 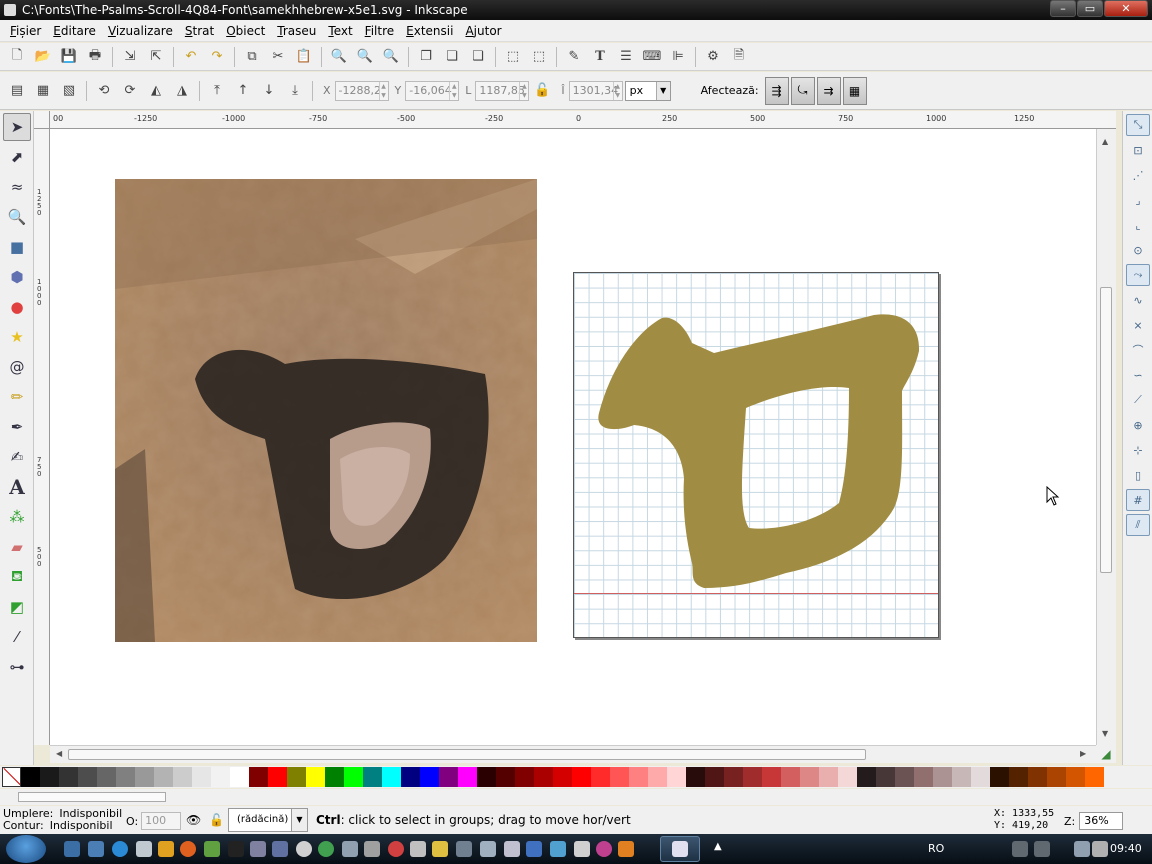 I want to click on scroll-down-icon: ▼, so click(x=1105, y=733).